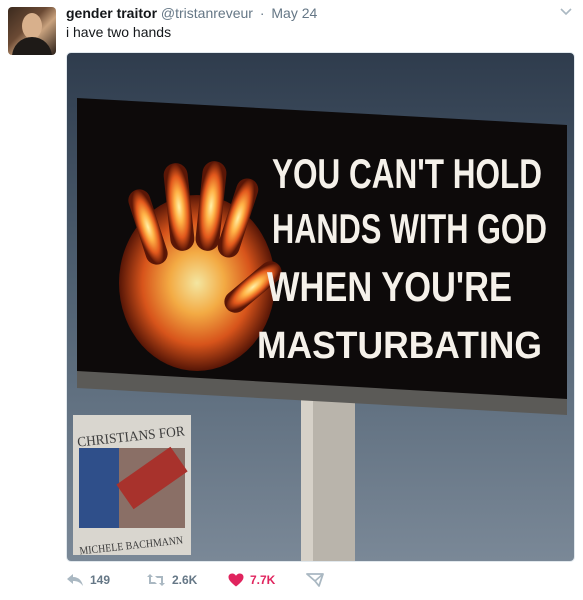 The image size is (583, 600). I want to click on reply-icon, so click(75, 580).